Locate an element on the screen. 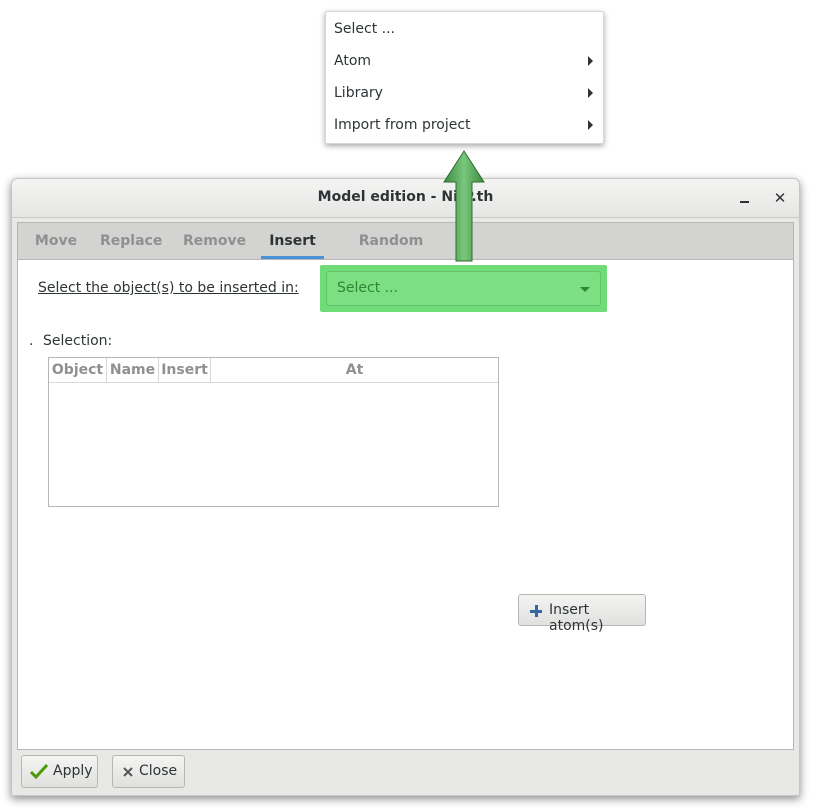 Image resolution: width=817 pixels, height=812 pixels. up-arrow-icon is located at coordinates (464, 206).